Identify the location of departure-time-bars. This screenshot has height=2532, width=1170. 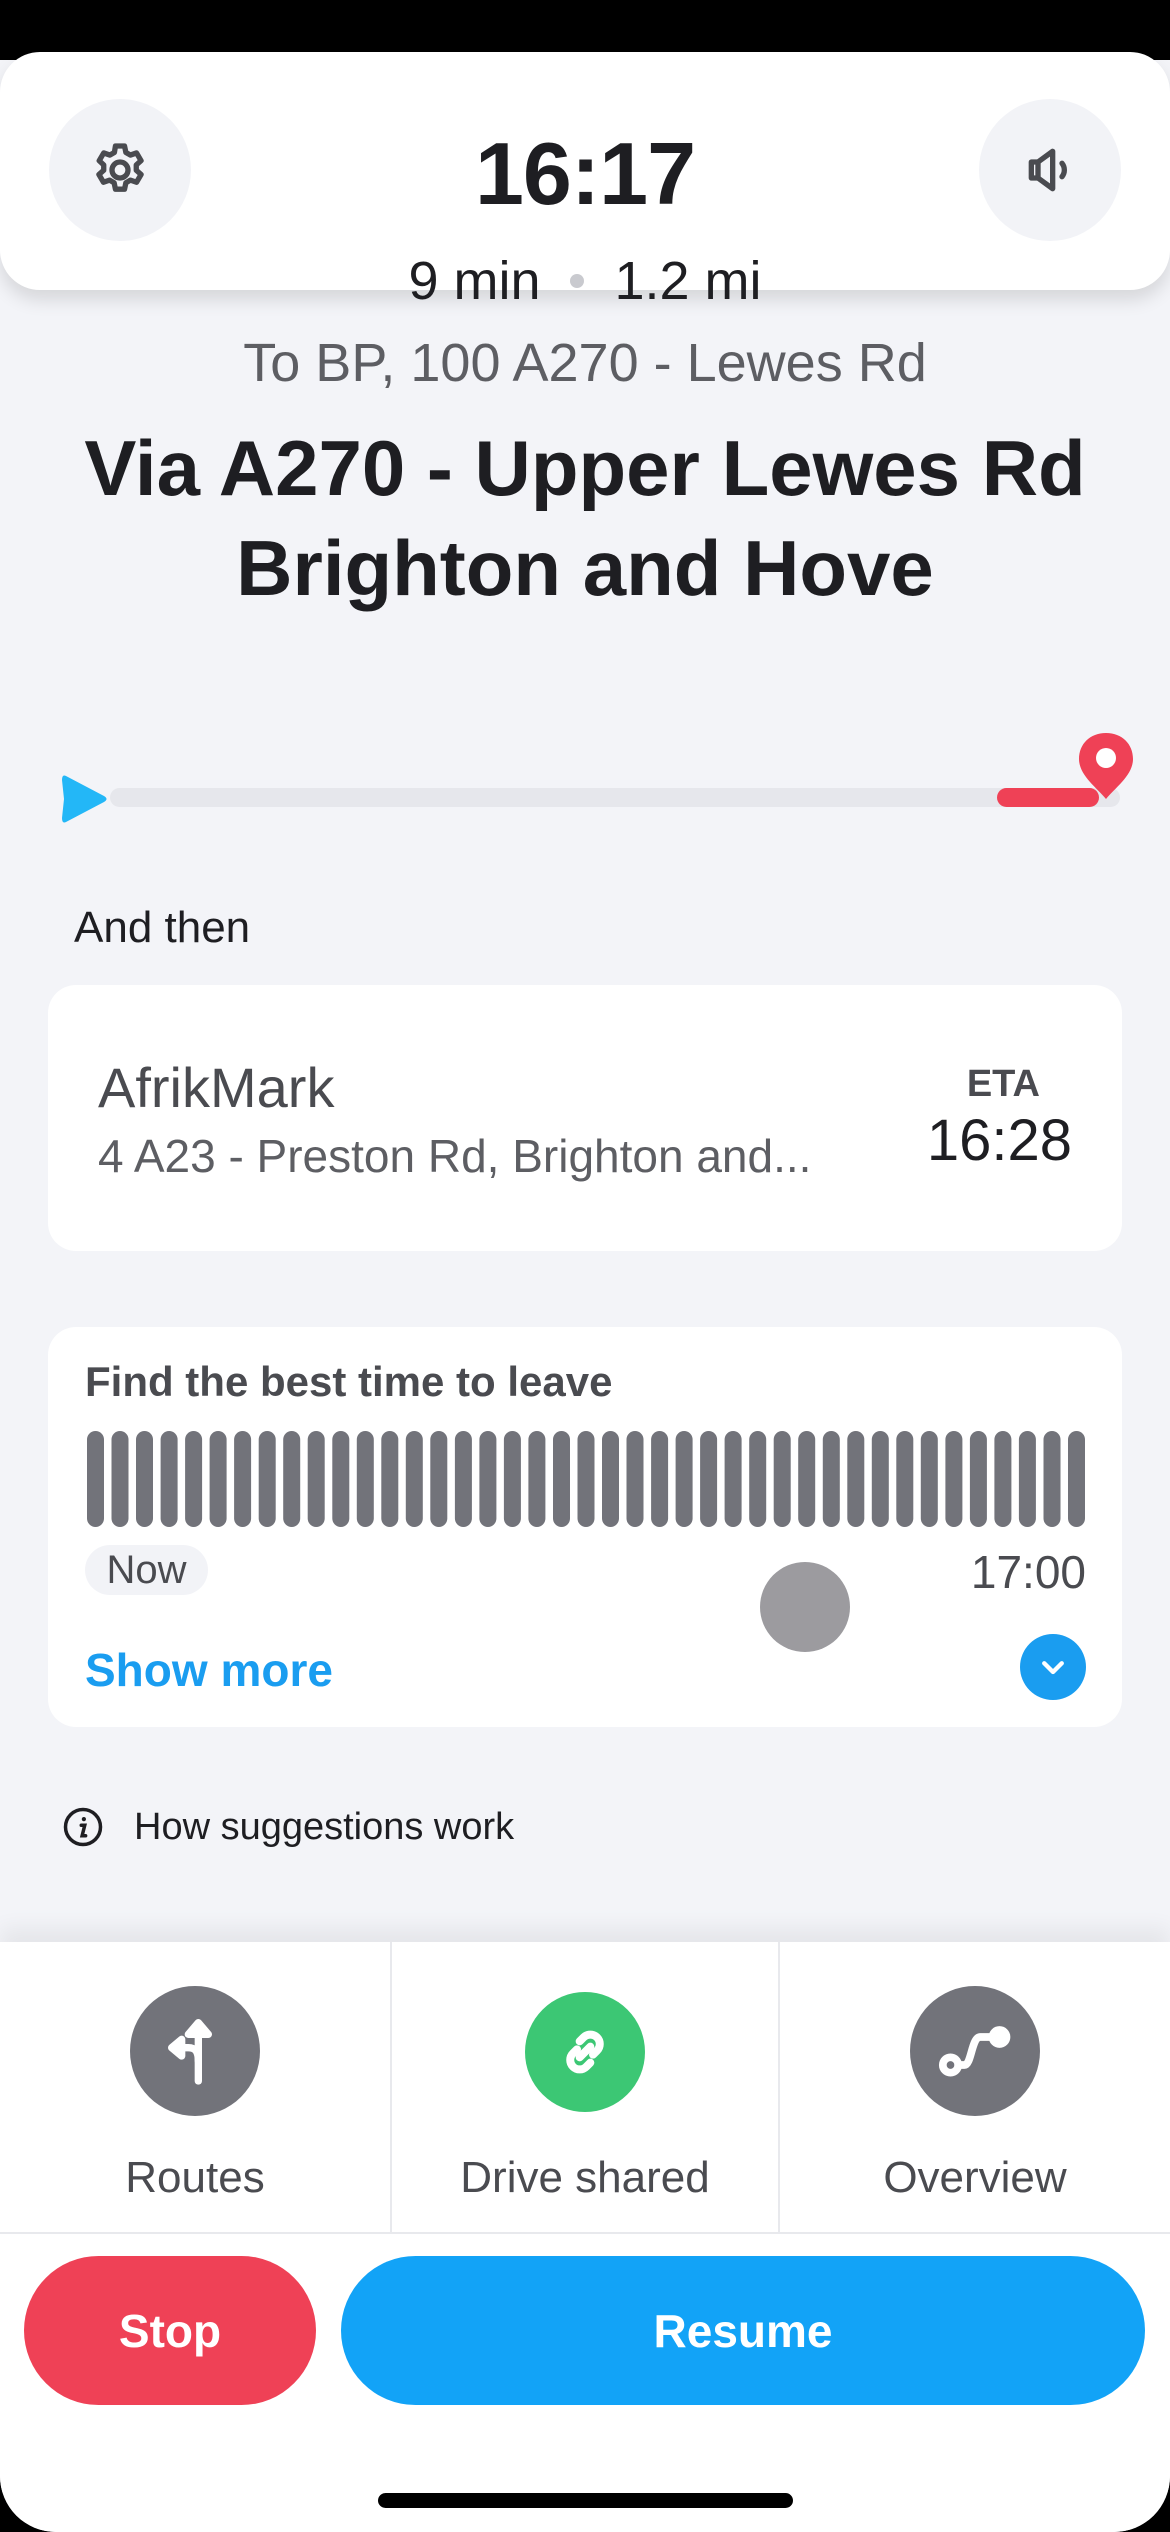
(586, 1479).